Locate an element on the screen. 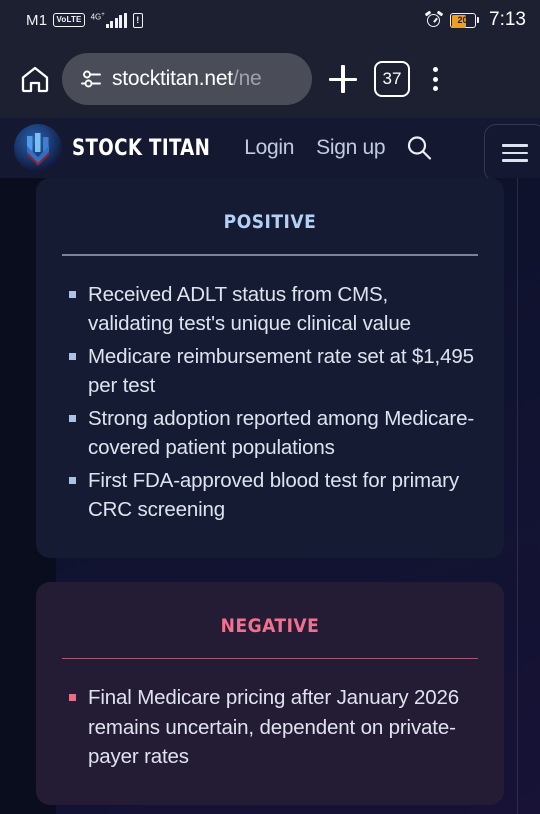 The width and height of the screenshot is (540, 814). signal-strength-icon: 4G+ is located at coordinates (109, 20).